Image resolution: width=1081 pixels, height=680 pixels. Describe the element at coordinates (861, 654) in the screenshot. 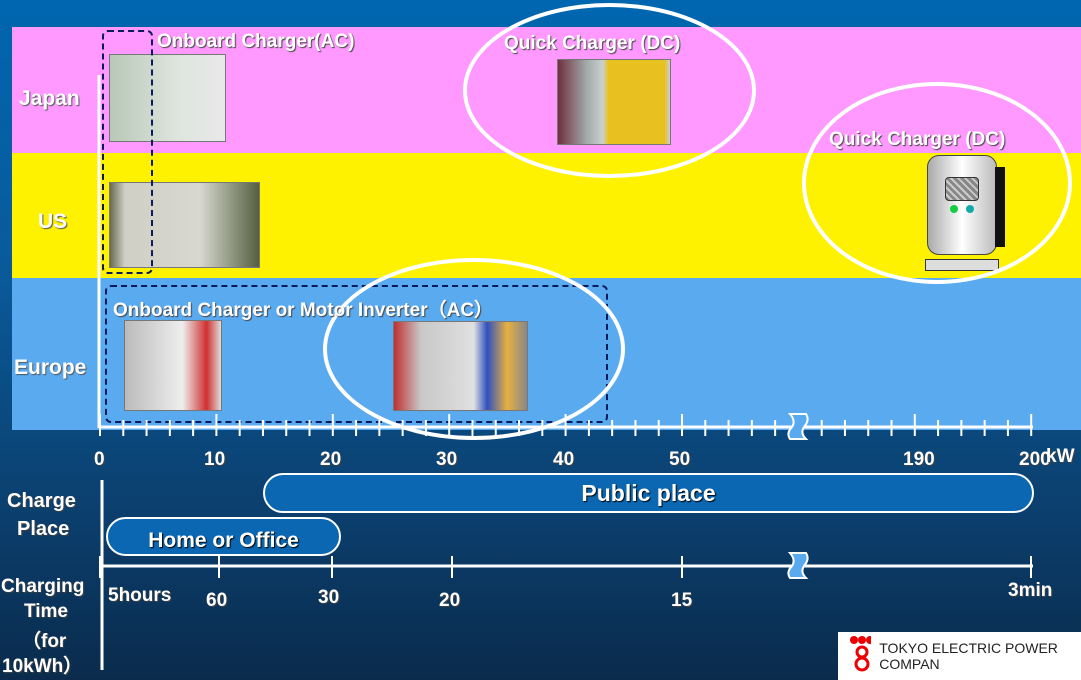

I see `tepco-logo-mark` at that location.